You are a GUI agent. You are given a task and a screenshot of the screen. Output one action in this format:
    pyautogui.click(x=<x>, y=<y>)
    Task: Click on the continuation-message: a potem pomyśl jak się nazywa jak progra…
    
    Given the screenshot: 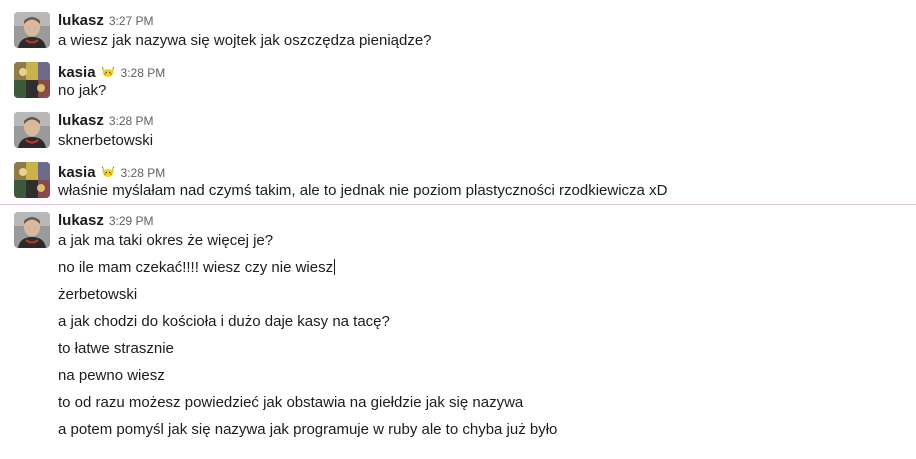 What is the action you would take?
    pyautogui.click(x=308, y=429)
    